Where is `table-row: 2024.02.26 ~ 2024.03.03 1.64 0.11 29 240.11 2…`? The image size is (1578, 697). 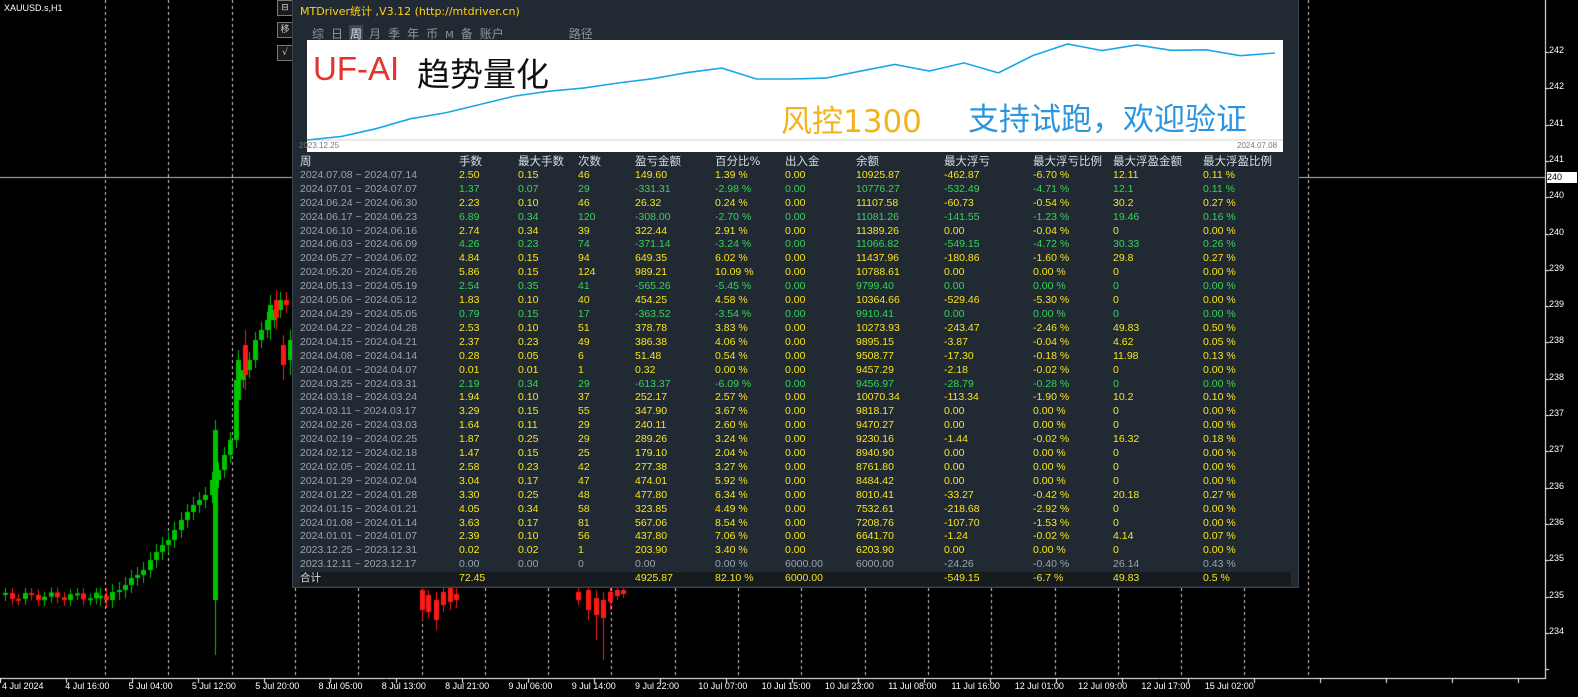 table-row: 2024.02.26 ~ 2024.03.03 1.64 0.11 29 240.11 2… is located at coordinates (795, 426).